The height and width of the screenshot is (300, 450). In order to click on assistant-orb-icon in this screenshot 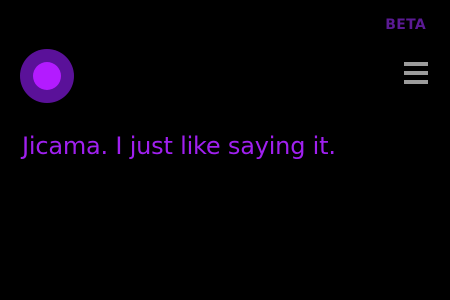, I will do `click(47, 76)`.